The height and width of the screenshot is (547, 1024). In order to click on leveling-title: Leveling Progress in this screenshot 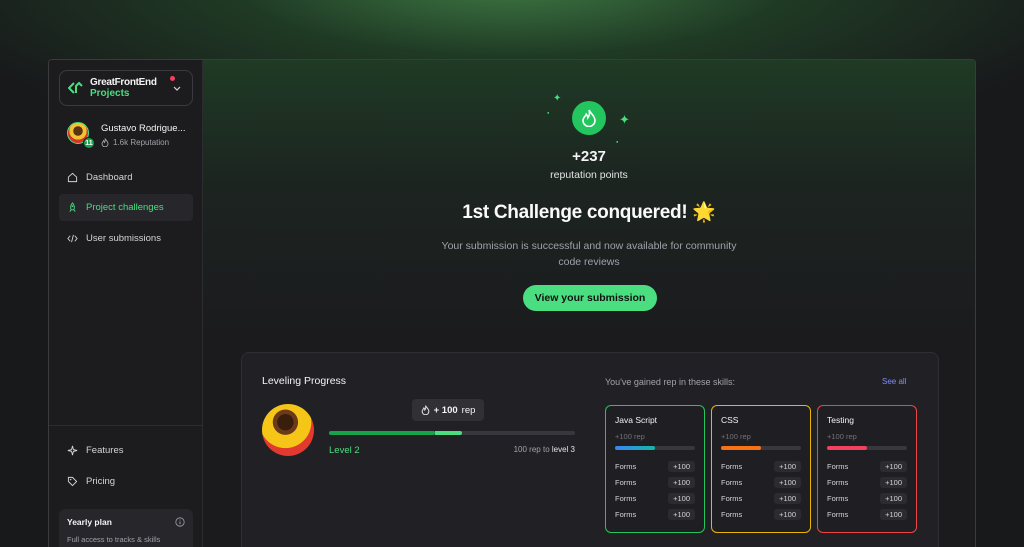, I will do `click(304, 381)`.